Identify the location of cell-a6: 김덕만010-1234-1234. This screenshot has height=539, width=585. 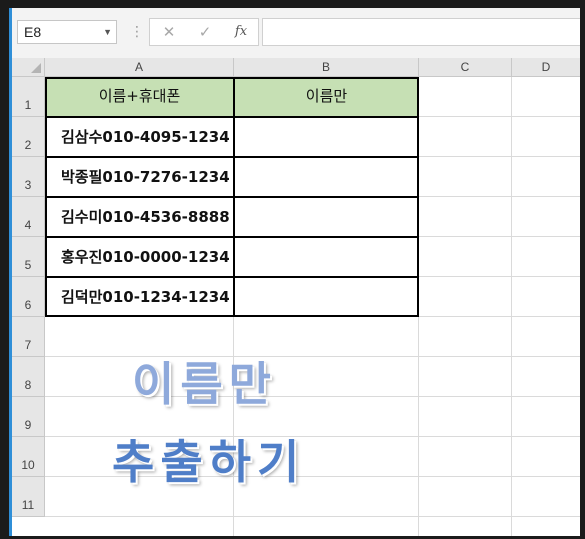
(145, 297).